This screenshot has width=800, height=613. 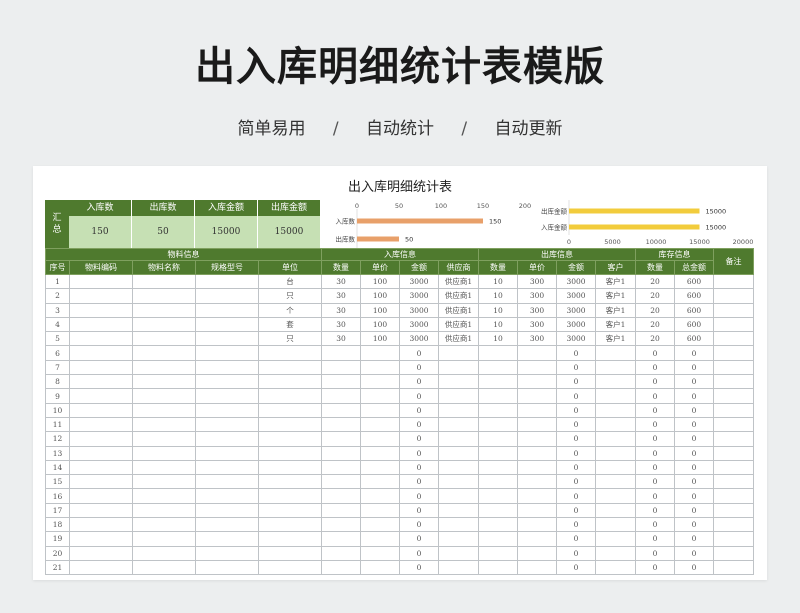 What do you see at coordinates (615, 324) in the screenshot?
I see `table-cell: 客户1` at bounding box center [615, 324].